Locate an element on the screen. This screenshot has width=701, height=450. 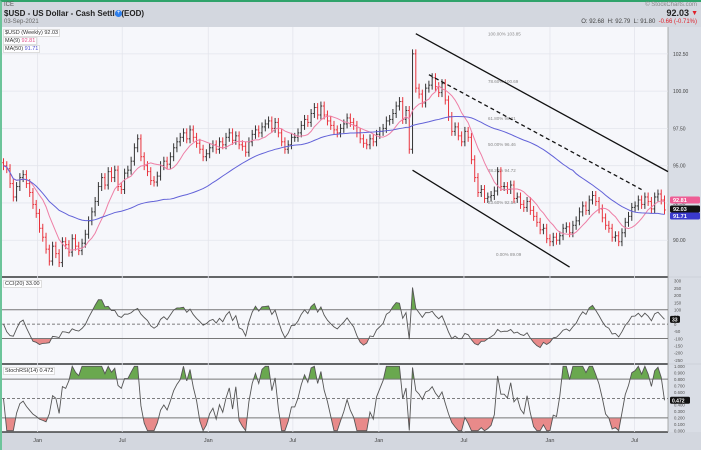
legend-ma50: MA(50) 91.71 is located at coordinates (22, 49).